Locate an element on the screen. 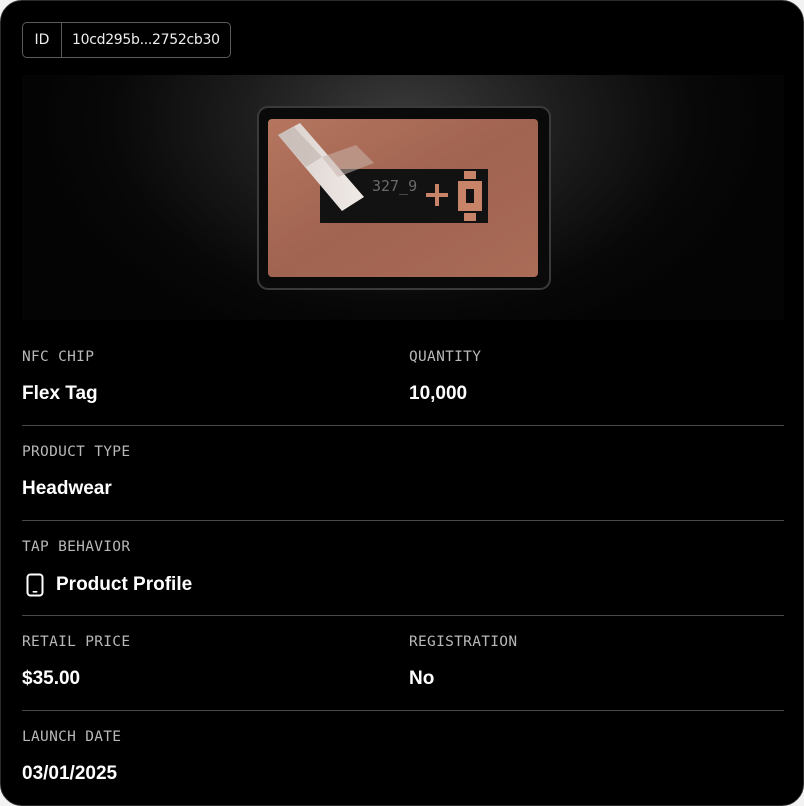 The image size is (804, 806). field-retail-price: RETAIL PRICE $35.00 is located at coordinates (76, 662).